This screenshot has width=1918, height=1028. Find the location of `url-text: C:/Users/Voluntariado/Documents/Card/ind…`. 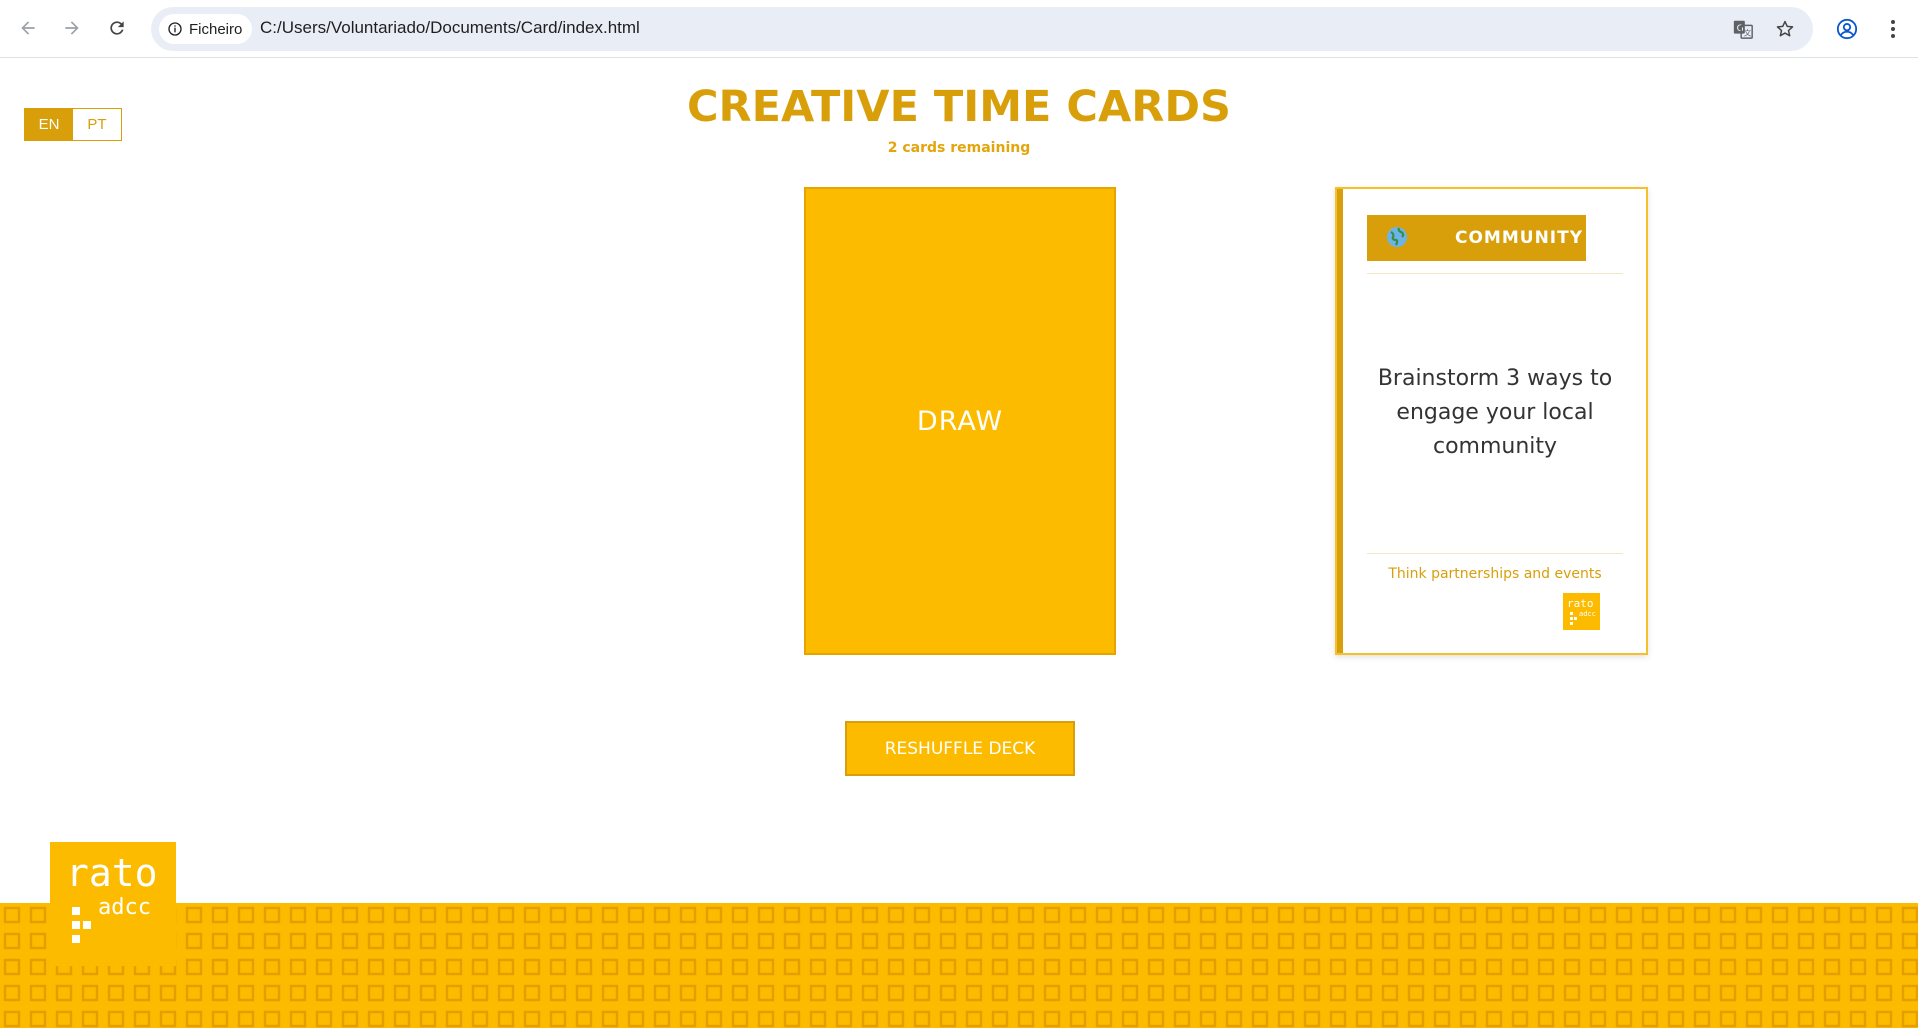

url-text: C:/Users/Voluntariado/Documents/Card/ind… is located at coordinates (450, 28).